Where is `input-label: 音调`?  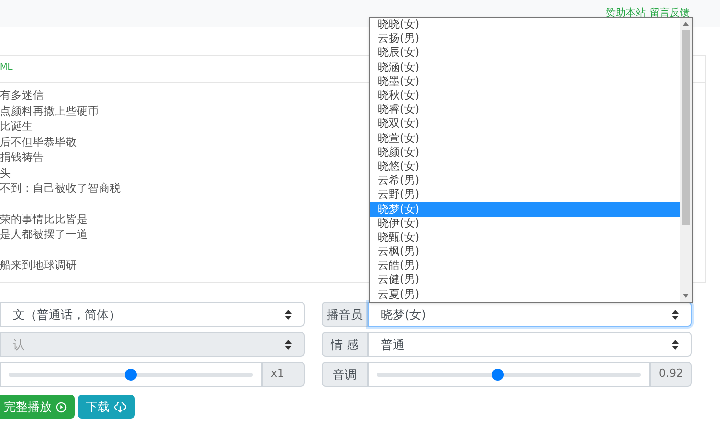 input-label: 音调 is located at coordinates (345, 374).